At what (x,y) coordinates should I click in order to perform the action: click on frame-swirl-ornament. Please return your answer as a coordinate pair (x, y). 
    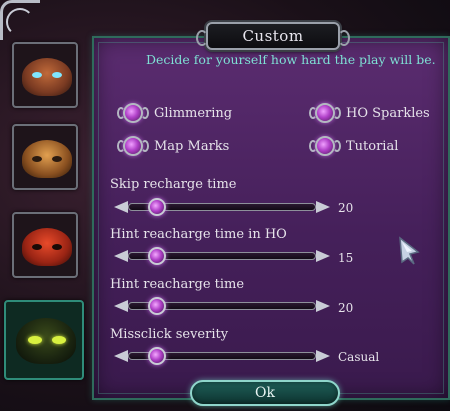
    Looking at the image, I should click on (20, 22).